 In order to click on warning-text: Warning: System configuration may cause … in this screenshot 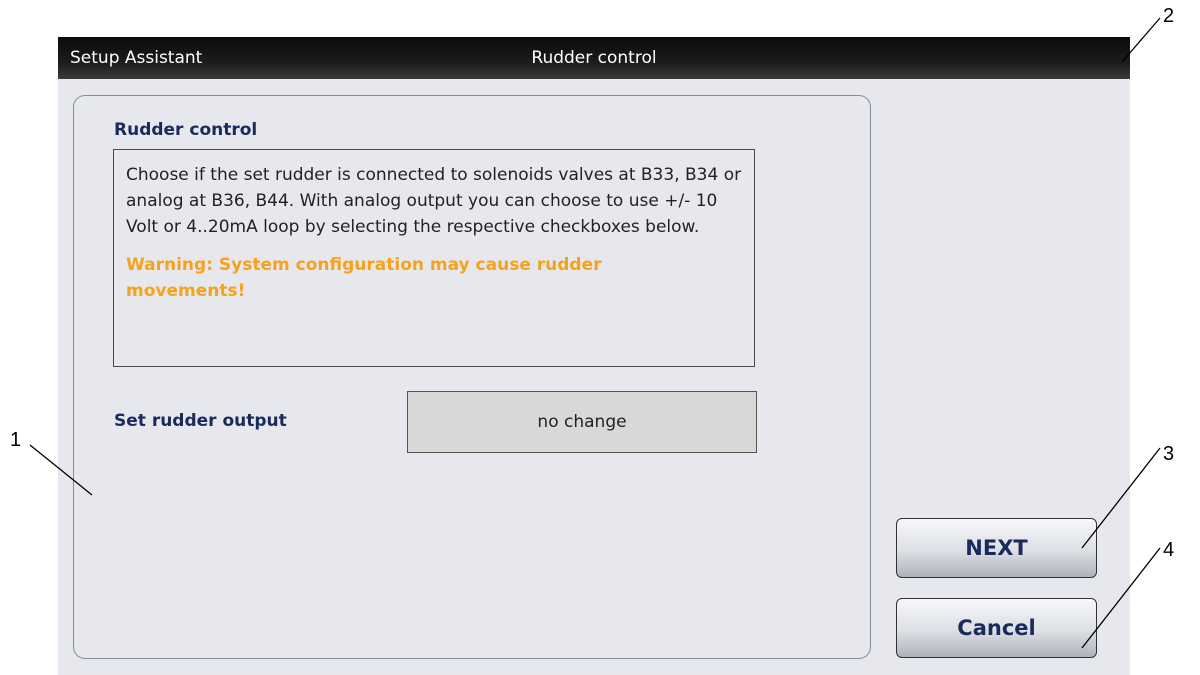, I will do `click(364, 278)`.